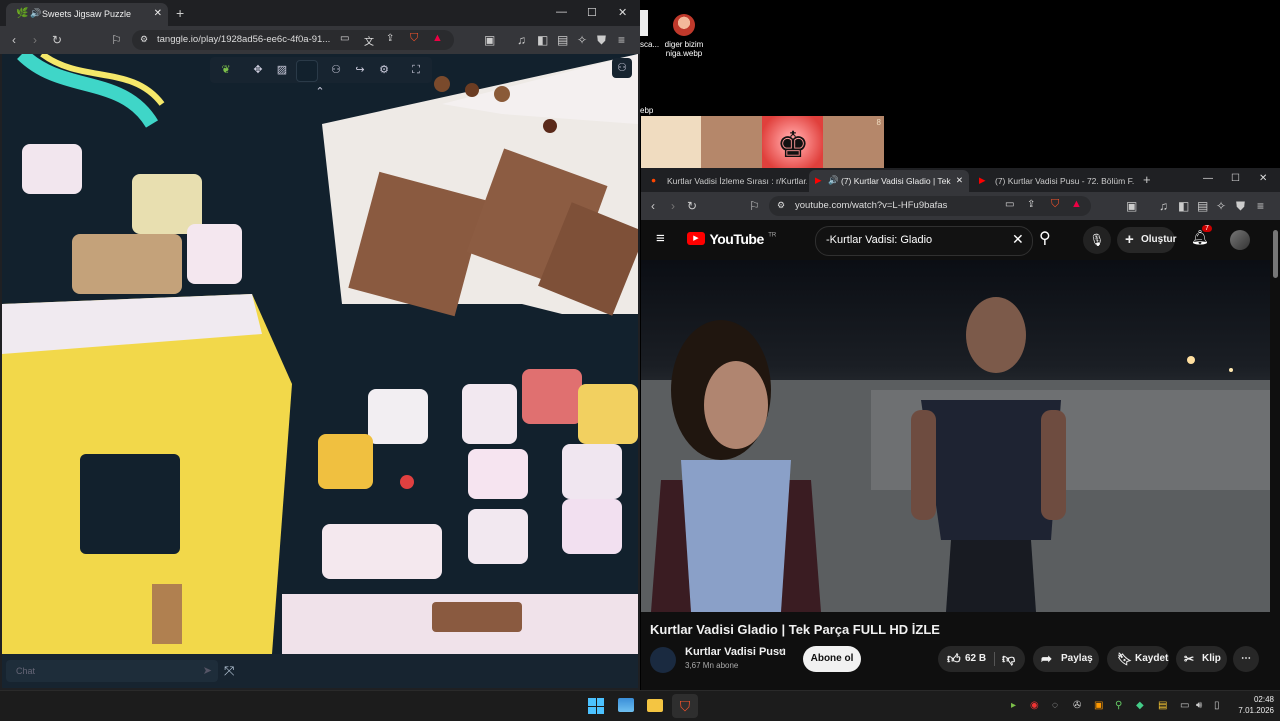 The width and height of the screenshot is (1280, 721). Describe the element at coordinates (320, 92) in the screenshot. I see `collapse-toolbar-icon: ⌃` at that location.